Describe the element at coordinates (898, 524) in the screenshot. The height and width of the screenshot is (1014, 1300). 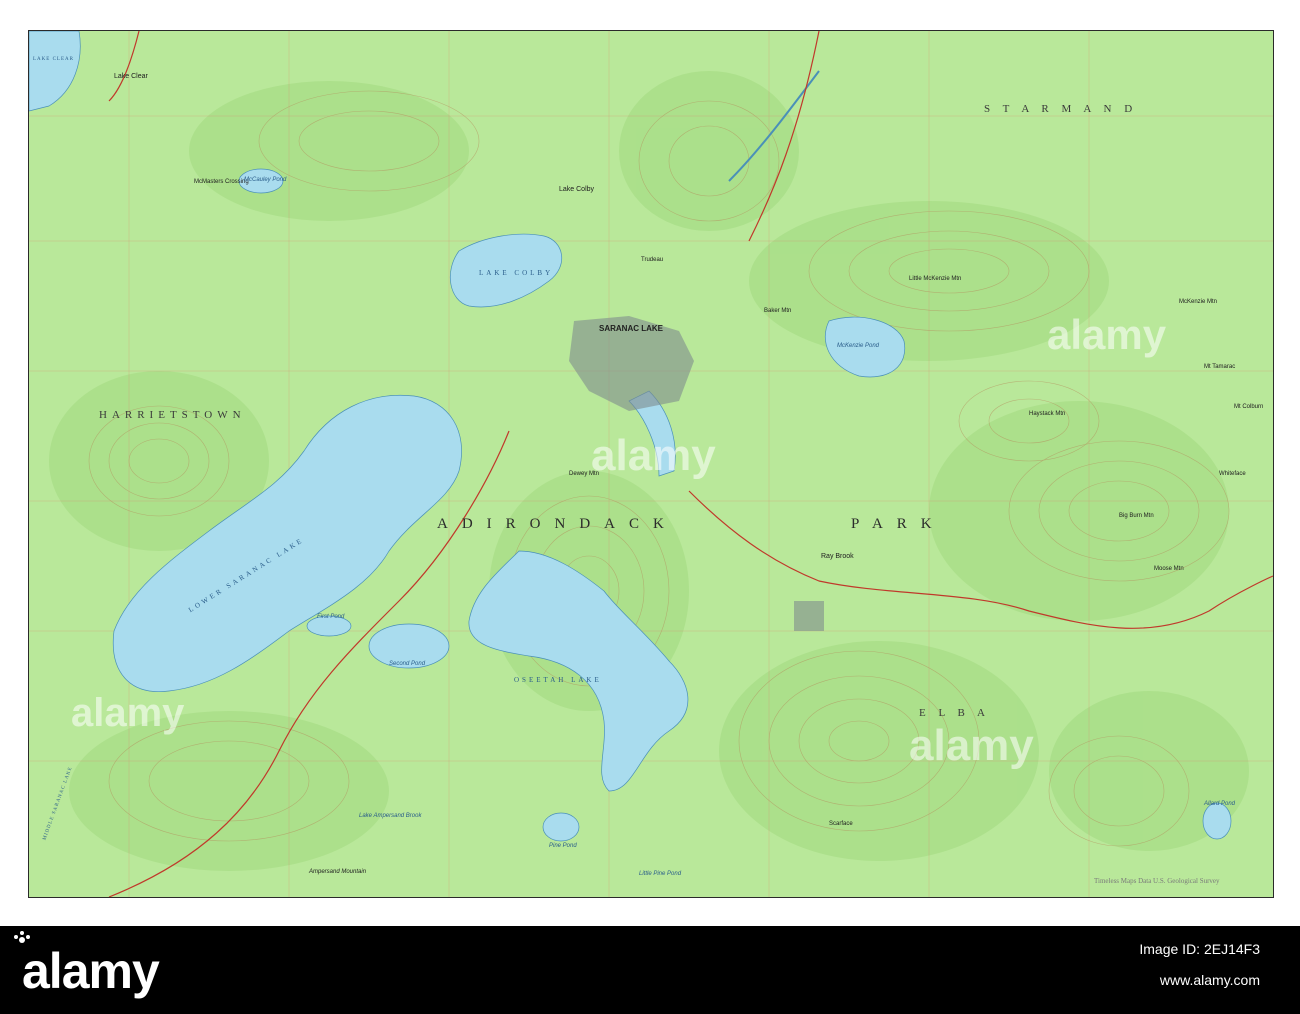
I see `region-park: PARK` at that location.